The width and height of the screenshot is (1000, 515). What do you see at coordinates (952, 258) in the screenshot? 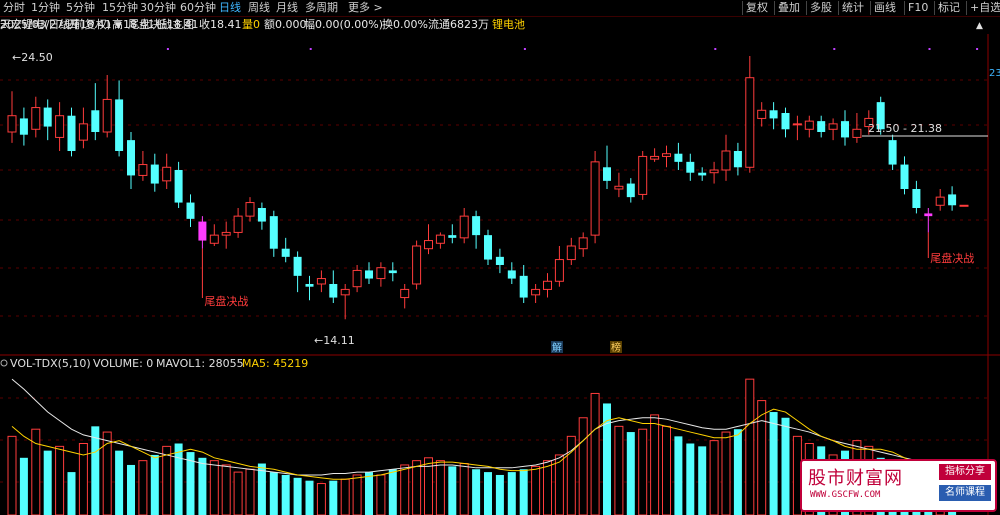
I see `signal-label: 尾盘决战` at bounding box center [952, 258].